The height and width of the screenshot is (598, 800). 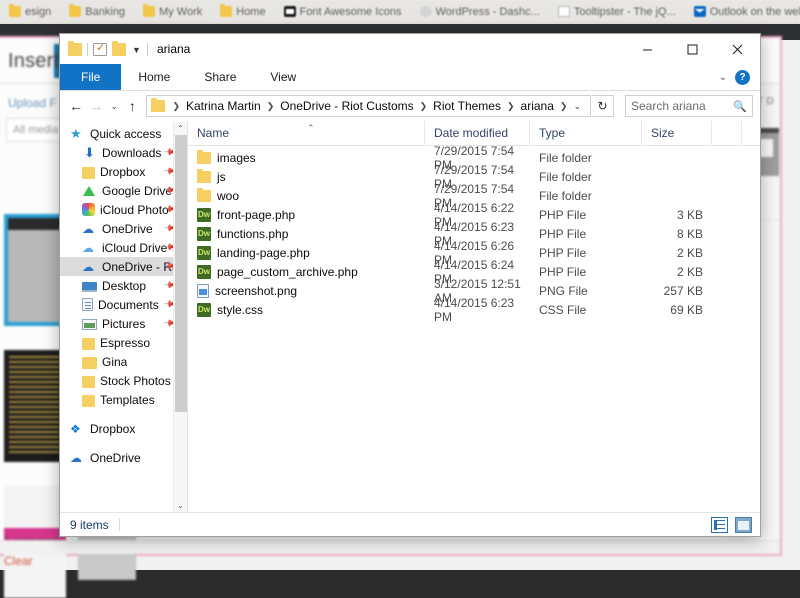 I want to click on bookmark-item: Home, so click(x=242, y=12).